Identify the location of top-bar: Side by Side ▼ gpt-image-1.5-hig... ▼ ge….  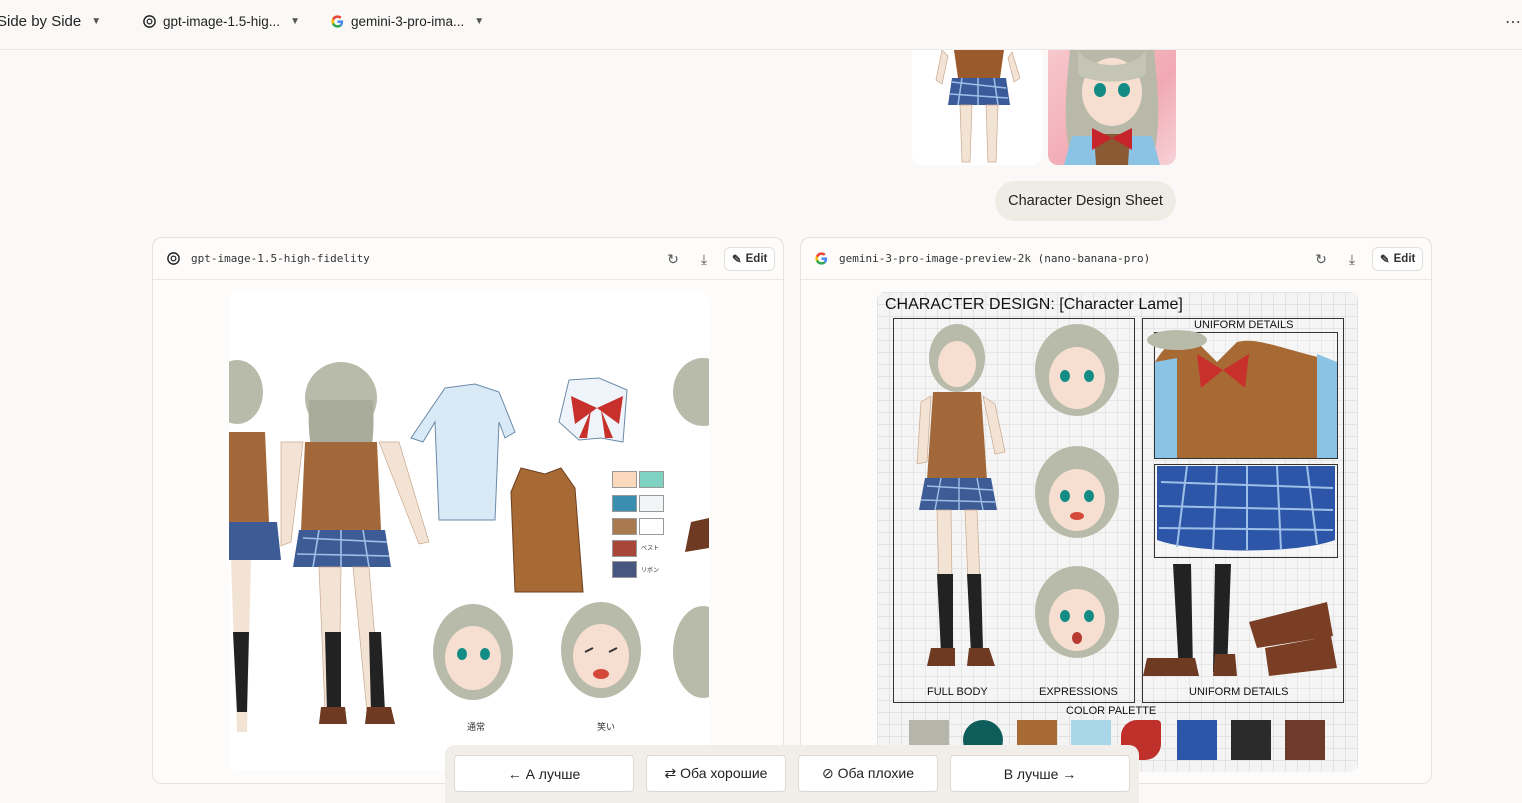
(761, 25).